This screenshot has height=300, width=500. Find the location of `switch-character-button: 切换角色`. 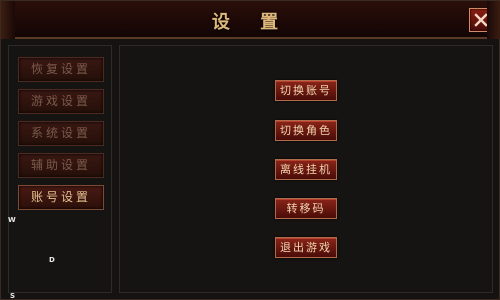

switch-character-button: 切换角色 is located at coordinates (306, 130).